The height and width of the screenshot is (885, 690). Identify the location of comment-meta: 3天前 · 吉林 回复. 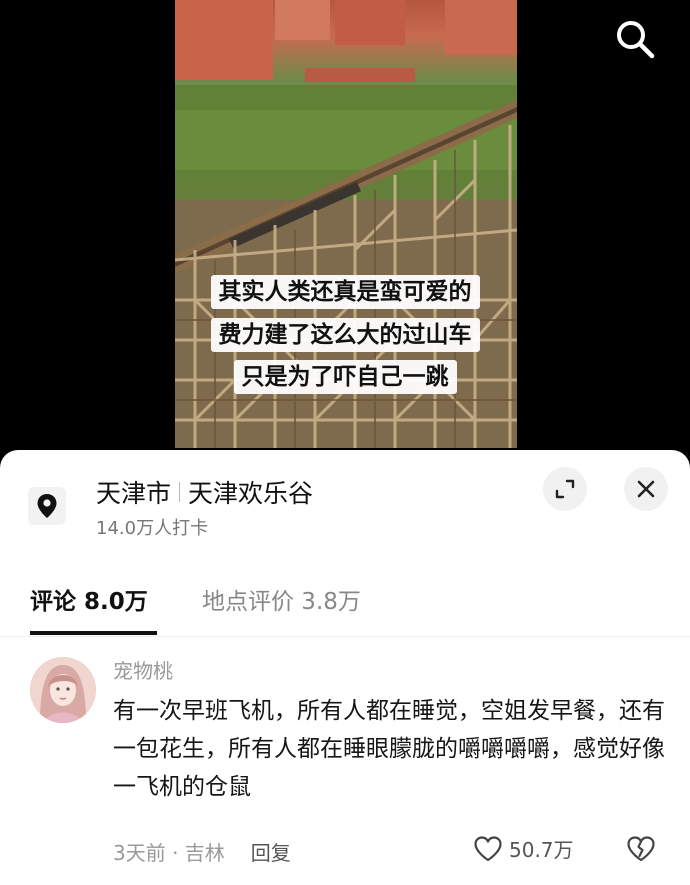
(202, 851).